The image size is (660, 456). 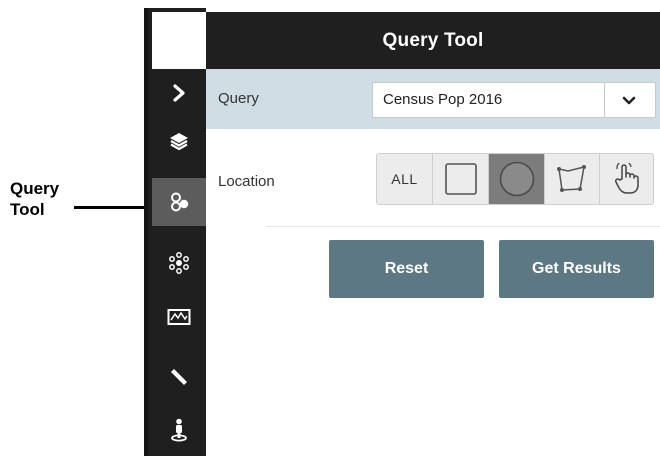 I want to click on layers-icon, so click(x=179, y=142).